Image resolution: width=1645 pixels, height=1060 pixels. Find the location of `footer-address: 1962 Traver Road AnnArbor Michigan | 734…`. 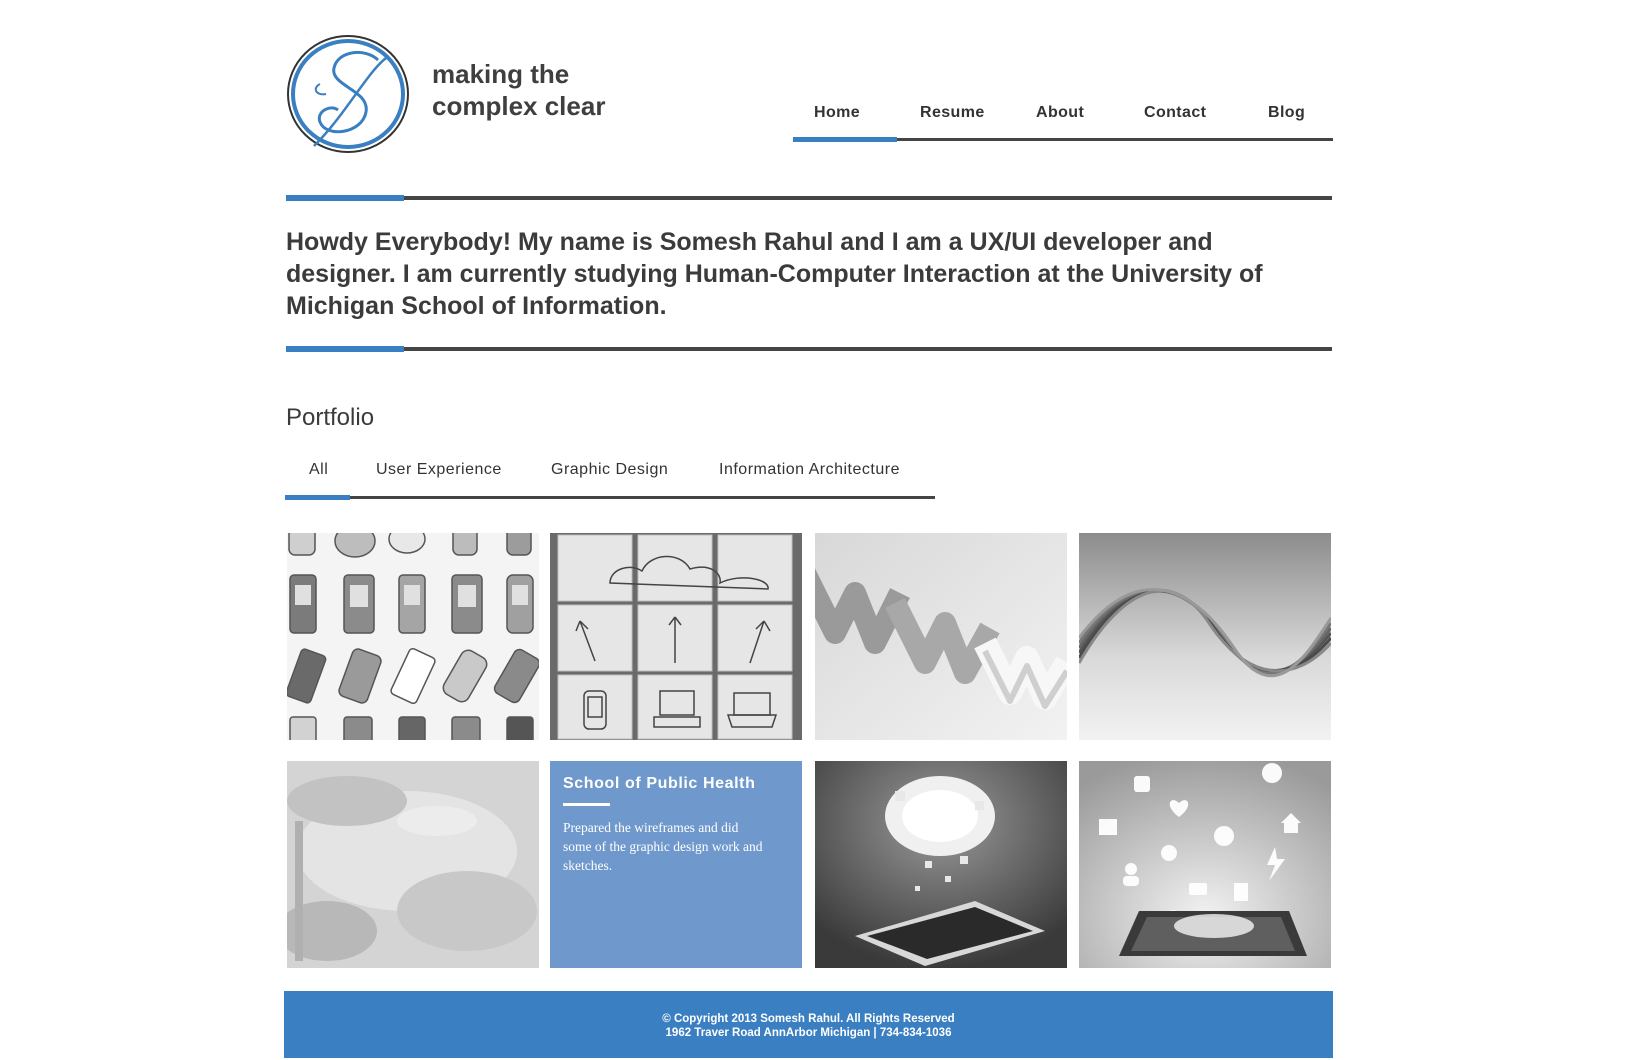

footer-address: 1962 Traver Road AnnArbor Michigan | 734… is located at coordinates (808, 1033).